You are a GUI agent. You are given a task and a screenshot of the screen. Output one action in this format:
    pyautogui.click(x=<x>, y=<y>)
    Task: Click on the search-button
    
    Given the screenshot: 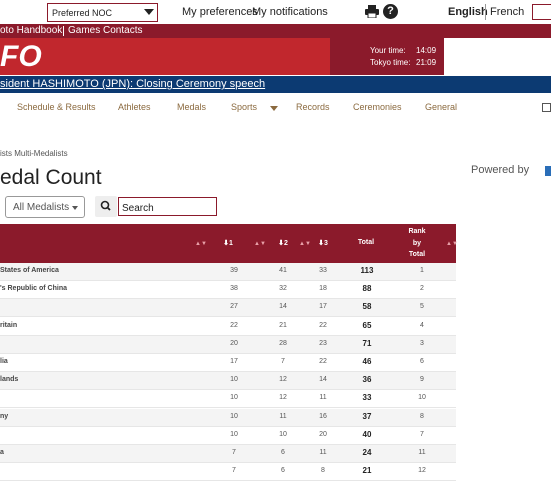 What is the action you would take?
    pyautogui.click(x=106, y=206)
    